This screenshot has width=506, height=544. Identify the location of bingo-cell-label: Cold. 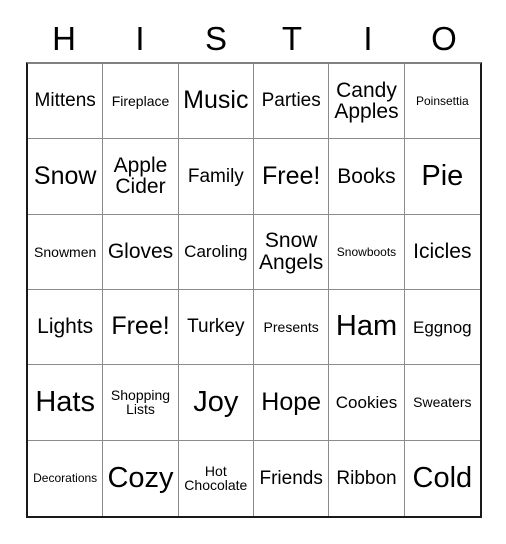
(442, 477).